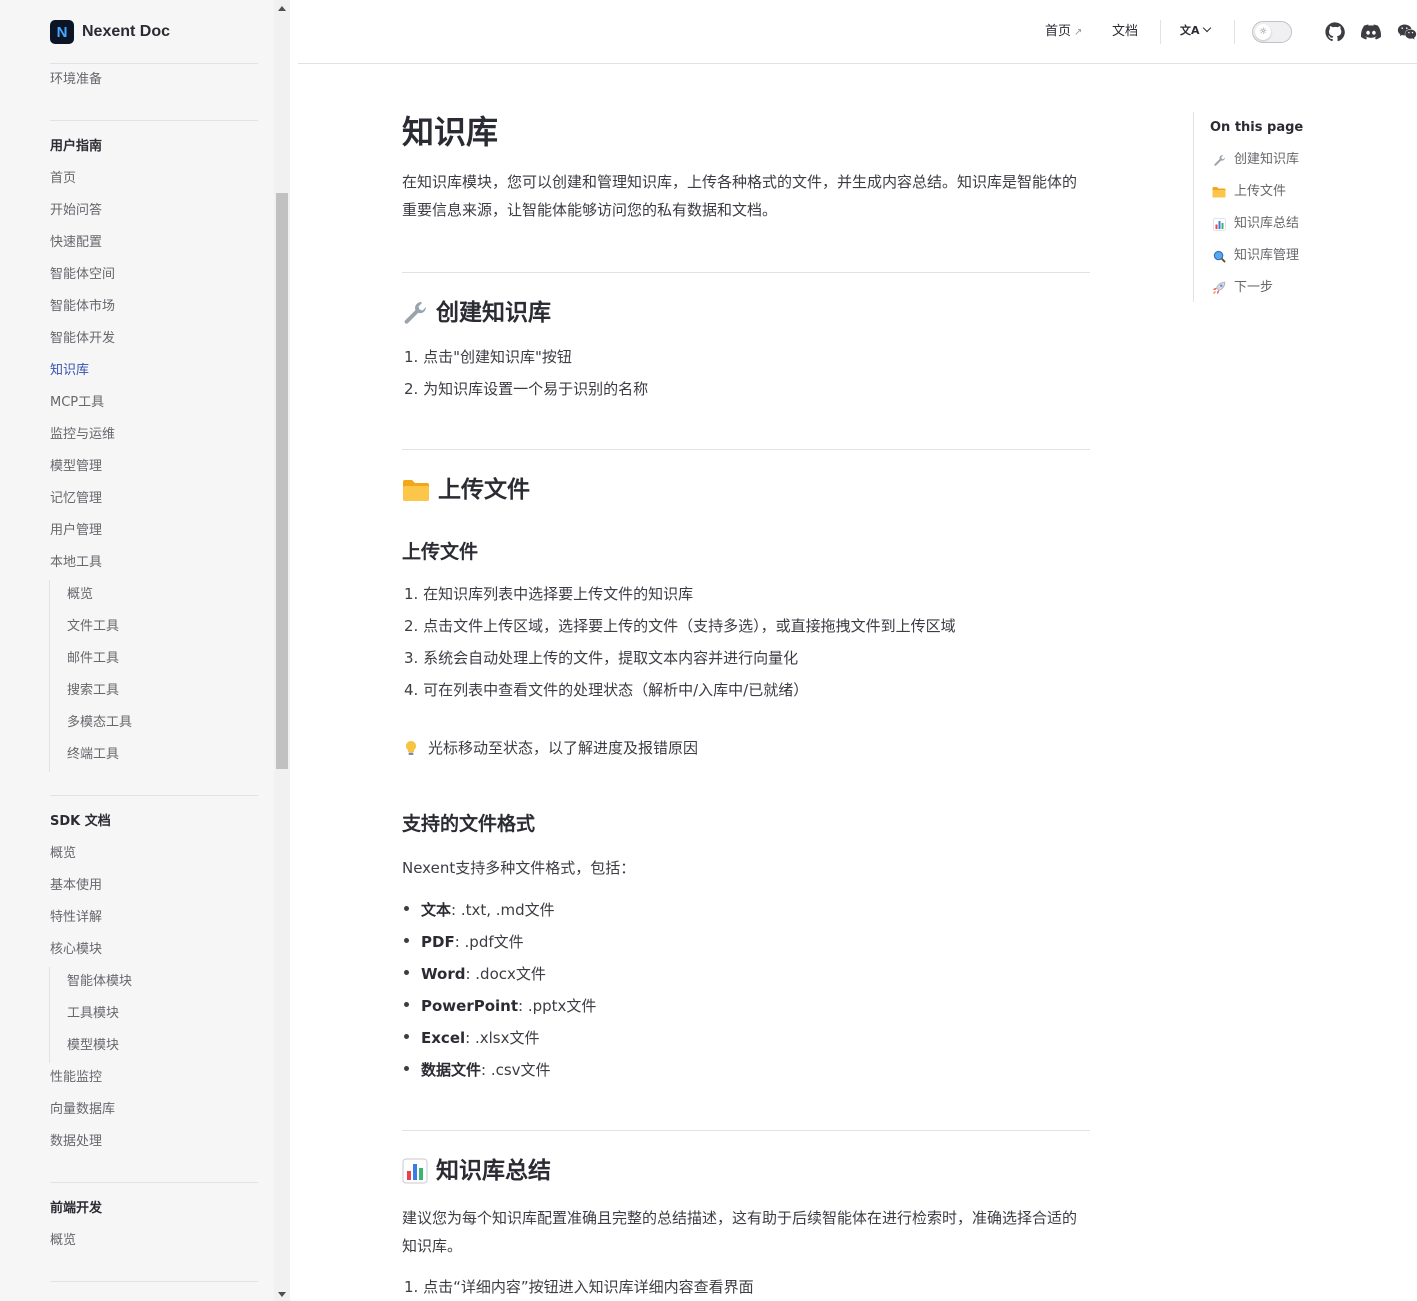  I want to click on sidebar-item-features: 特性详解, so click(76, 918).